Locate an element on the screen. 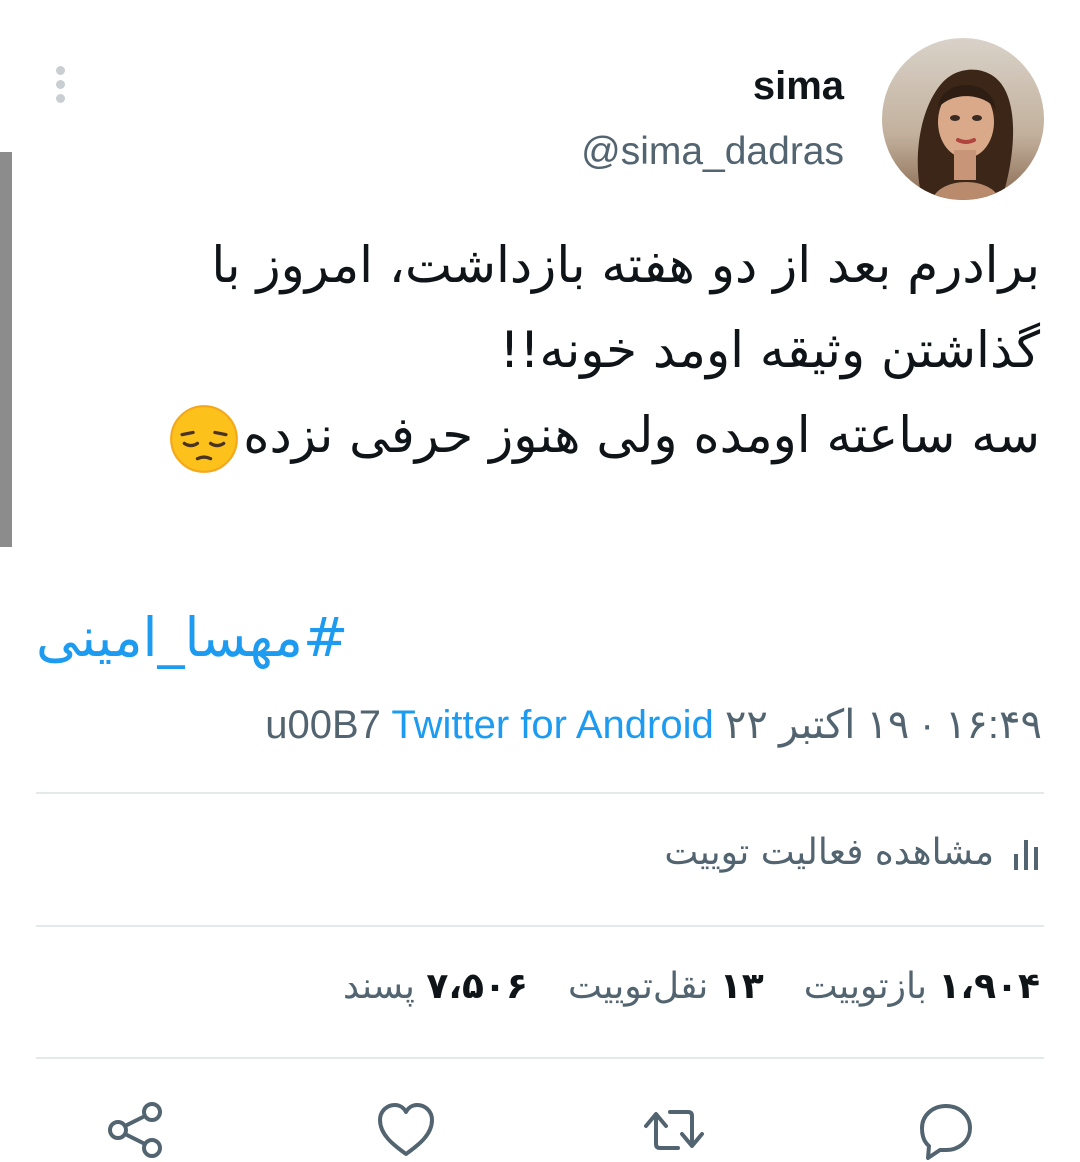 Image resolution: width=1080 pixels, height=1162 pixels. quotes-count: ۱۳ is located at coordinates (741, 986).